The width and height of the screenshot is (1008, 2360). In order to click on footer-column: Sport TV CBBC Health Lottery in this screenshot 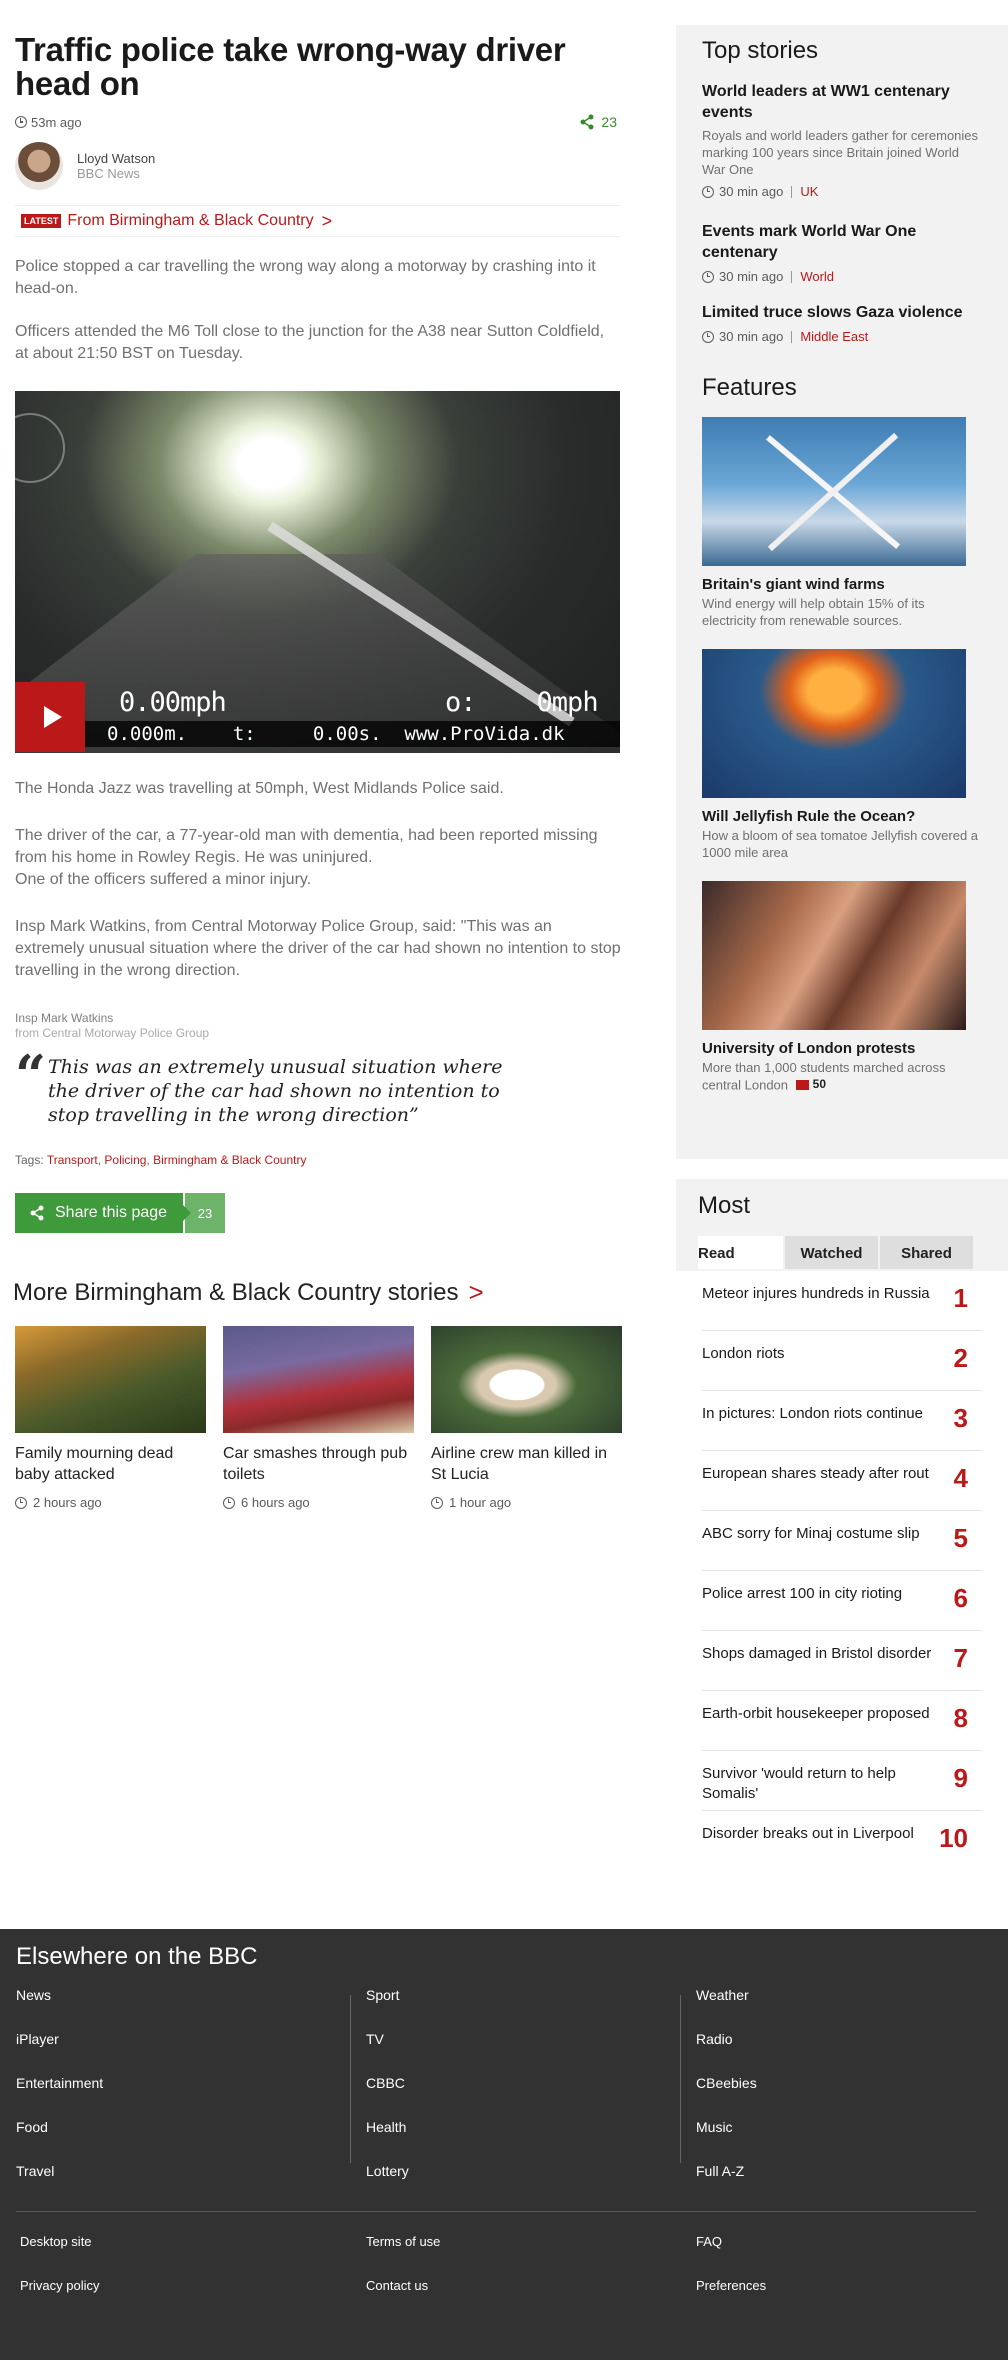, I will do `click(387, 2097)`.